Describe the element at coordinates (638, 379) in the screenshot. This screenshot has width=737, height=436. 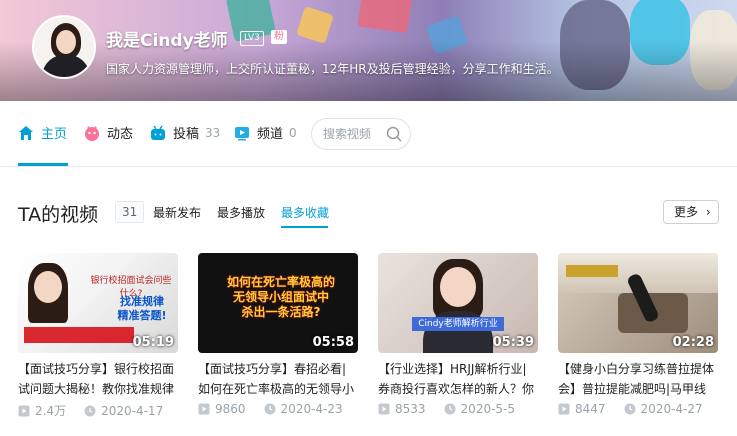
I see `video-title: 【健身小白分享习练普拉提体 会】普拉提能减肥吗|马甲线` at that location.